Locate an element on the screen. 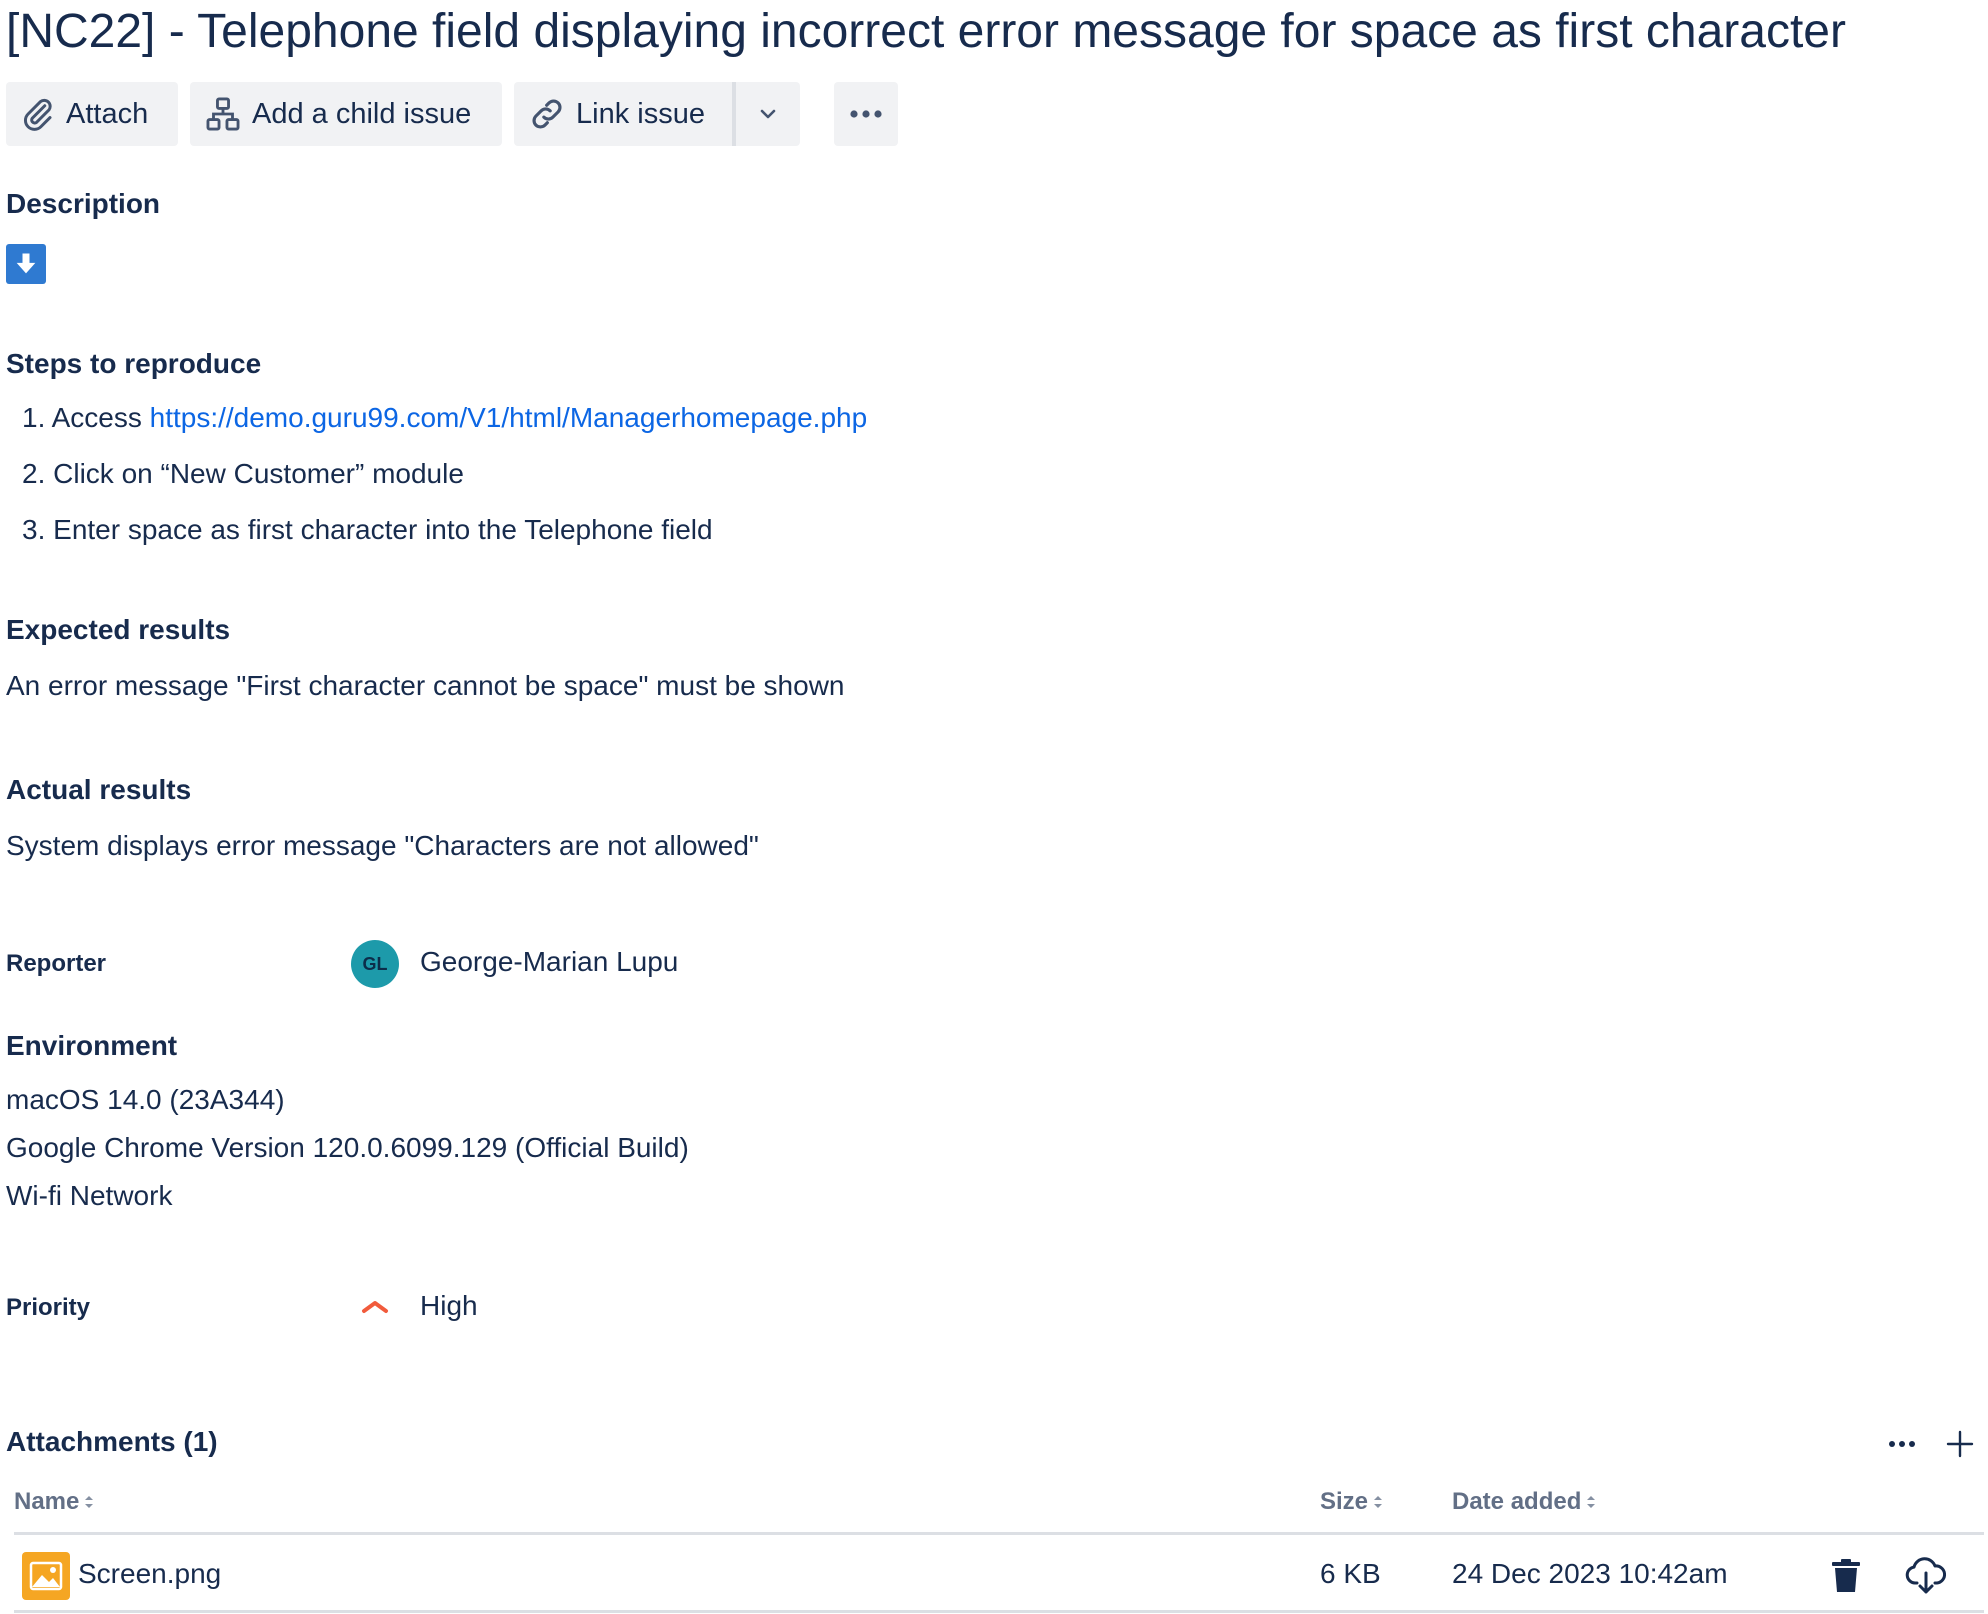 The image size is (1988, 1614). column-date-label: Date added is located at coordinates (1517, 1501).